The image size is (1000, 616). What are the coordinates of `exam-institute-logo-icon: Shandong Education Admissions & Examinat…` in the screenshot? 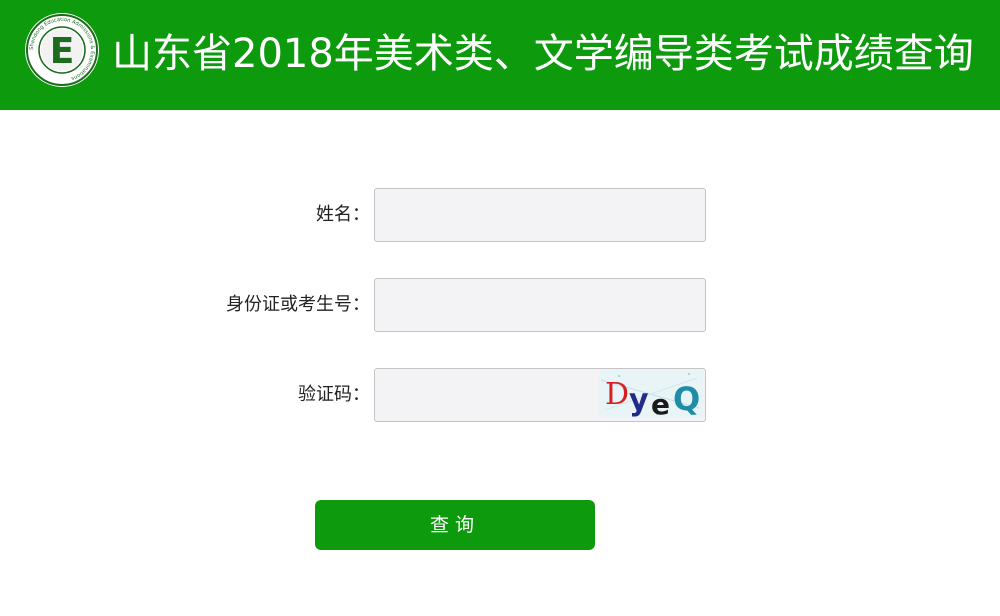 It's located at (62, 50).